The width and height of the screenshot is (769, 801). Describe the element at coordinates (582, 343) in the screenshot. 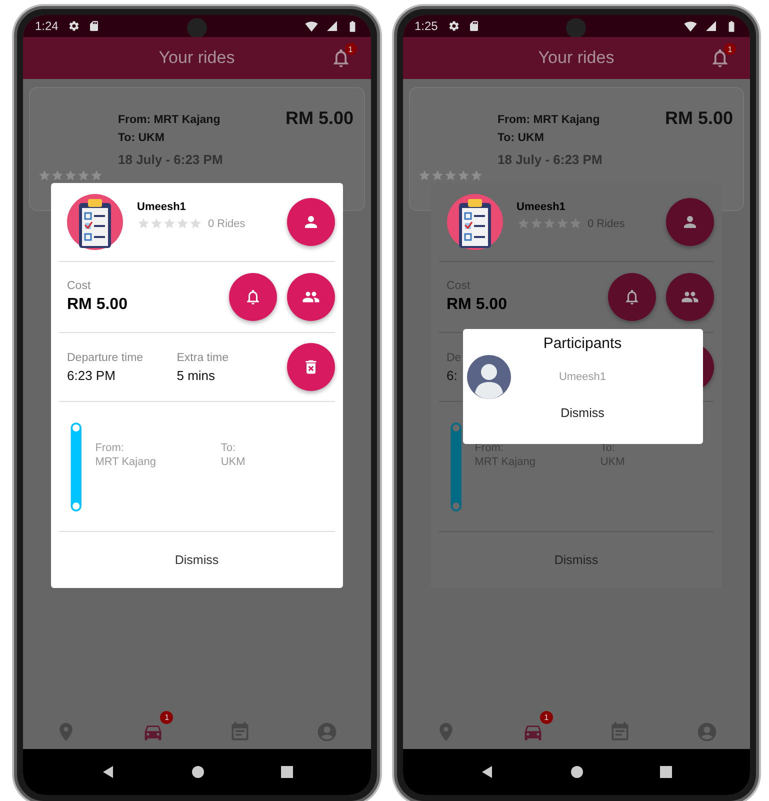

I see `dialog-title: Participants` at that location.